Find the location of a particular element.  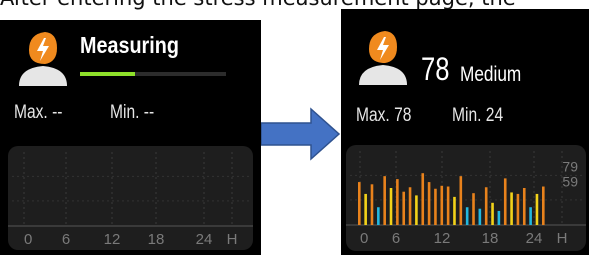

measurement-progress-bar is located at coordinates (153, 74).